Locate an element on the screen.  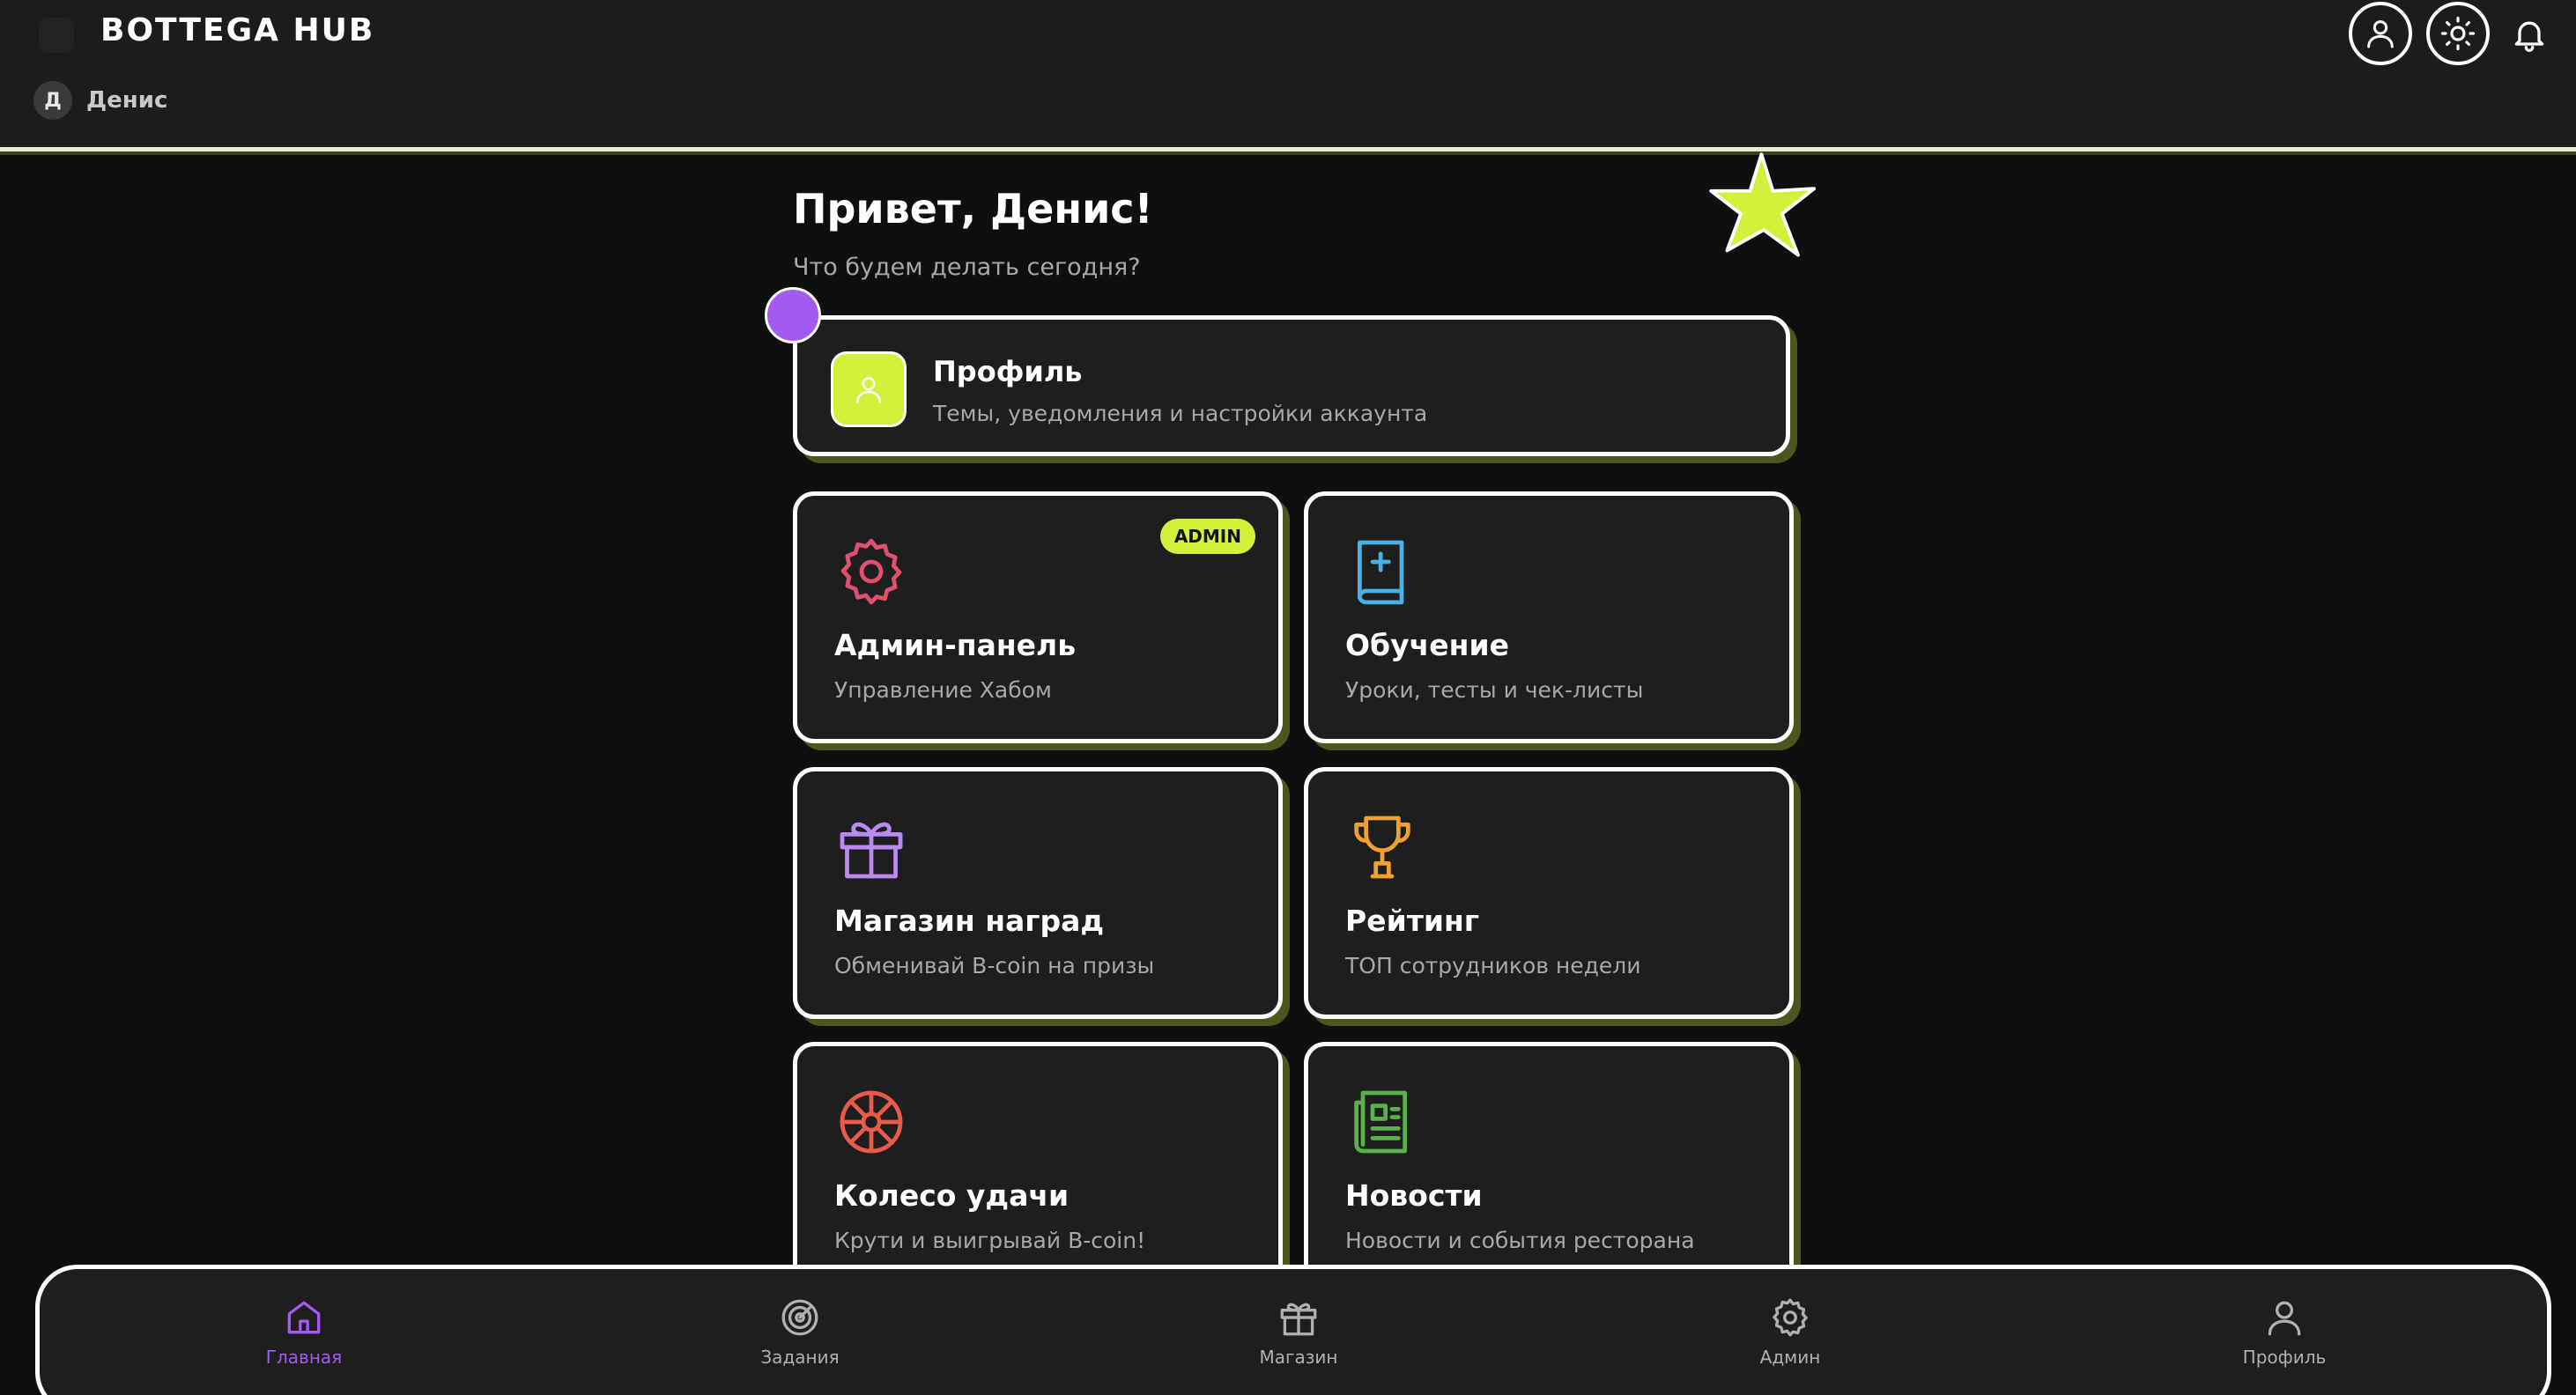
tile-description: ТОП сотрудников недели is located at coordinates (1493, 965).